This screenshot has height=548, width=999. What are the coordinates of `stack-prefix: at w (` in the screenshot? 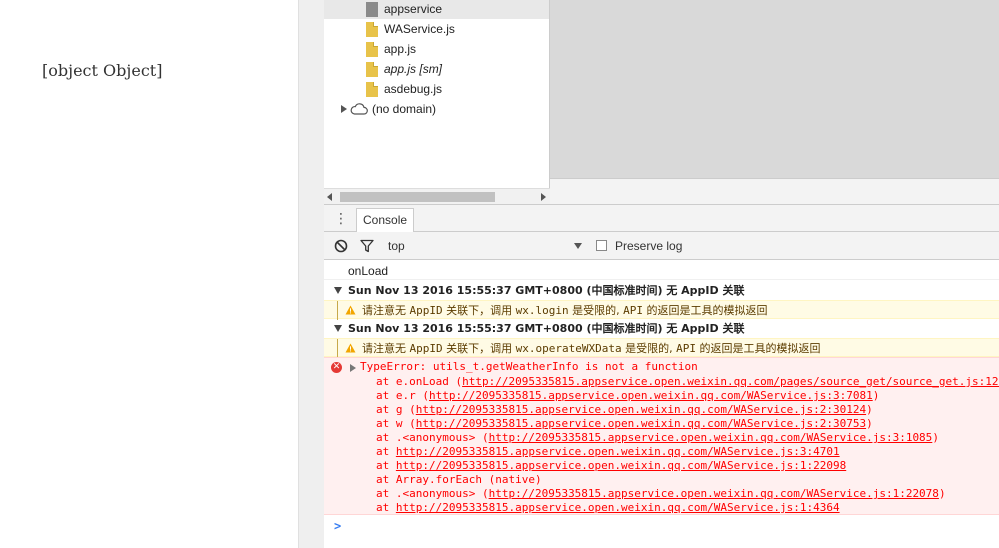 It's located at (396, 423).